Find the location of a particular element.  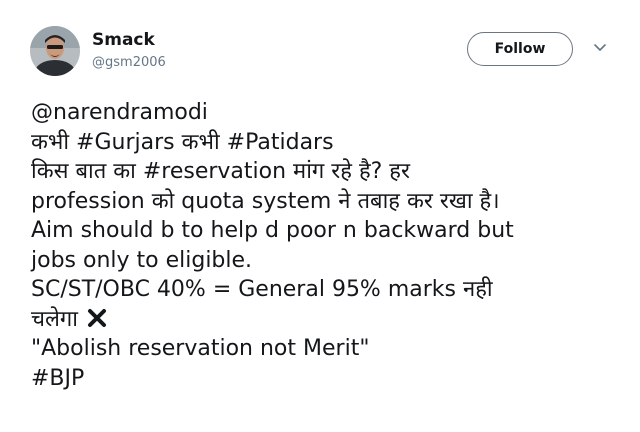

avatar is located at coordinates (55, 51).